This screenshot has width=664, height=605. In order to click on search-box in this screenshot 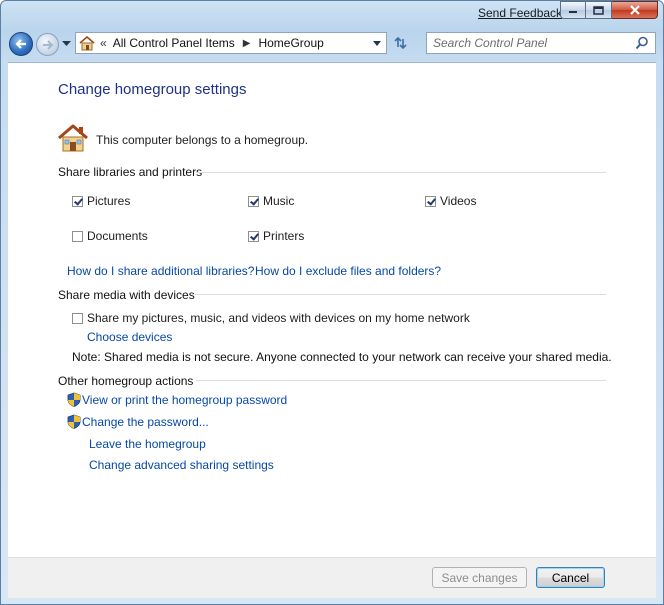, I will do `click(541, 43)`.